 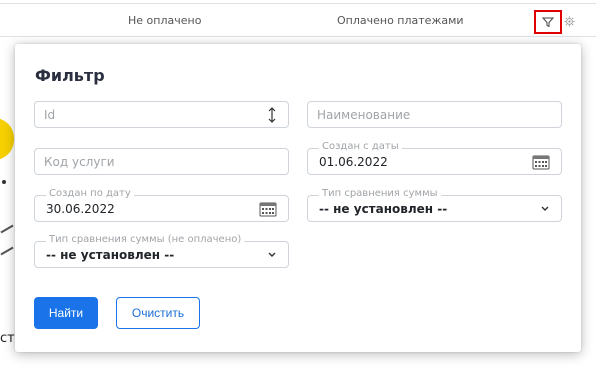 I want to click on amount-compare-unpaid-value: -- не установлен --, so click(x=110, y=255).